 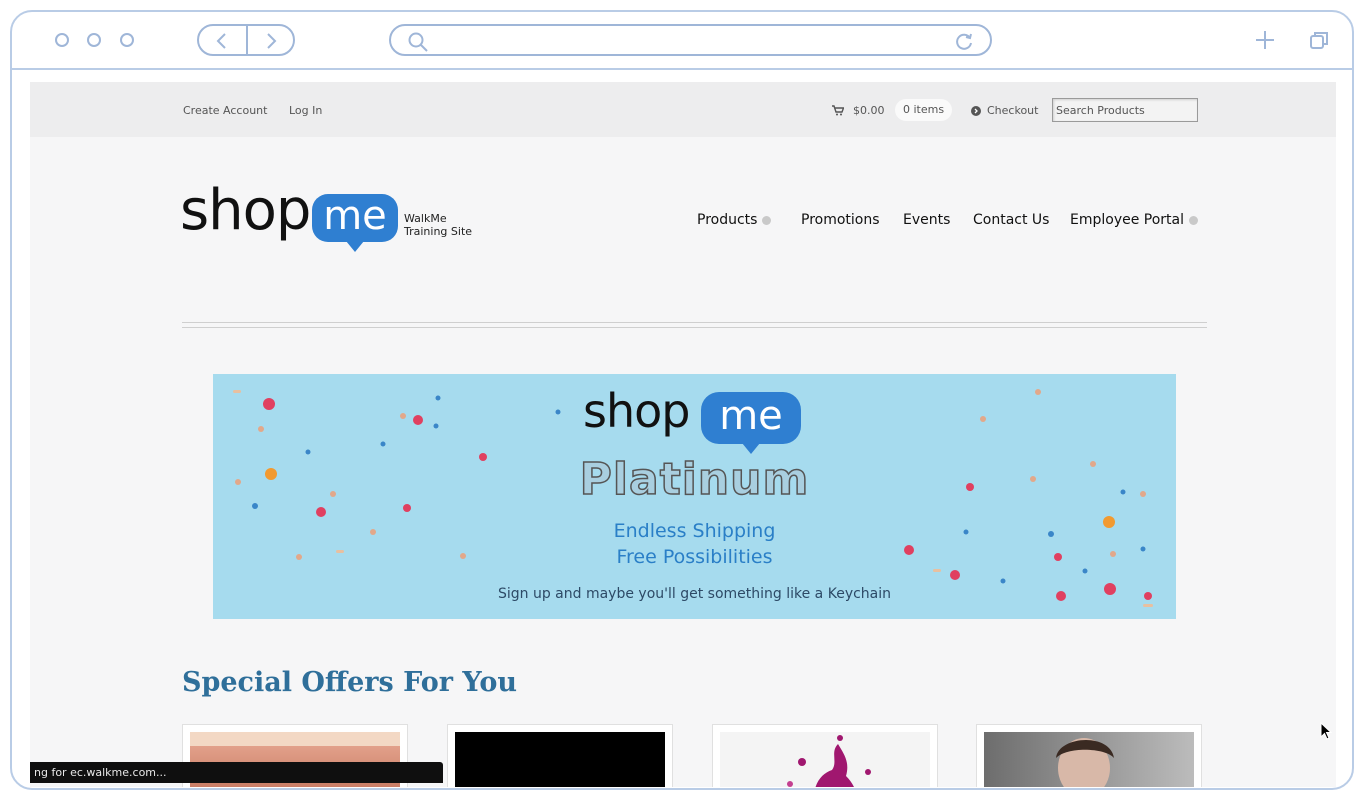 I want to click on cart-total: $0.00, so click(x=869, y=110).